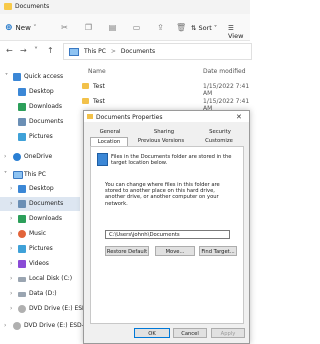  Describe the element at coordinates (40, 122) in the screenshot. I see `sidebar-item-documents: Documents` at that location.